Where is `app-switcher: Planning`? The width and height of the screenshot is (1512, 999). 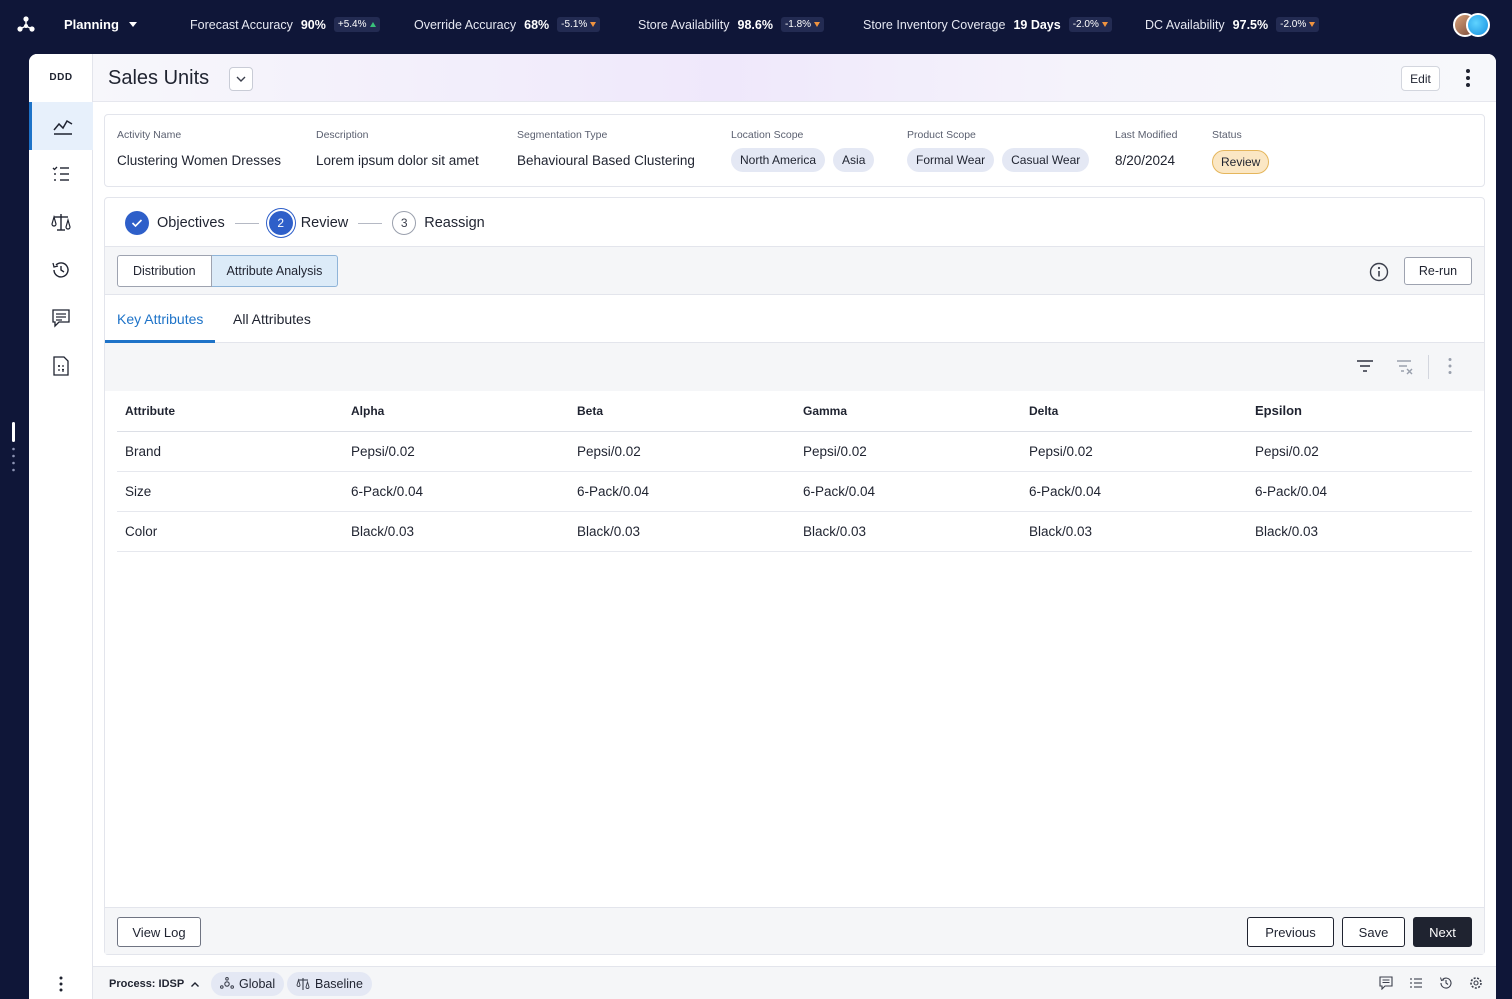 app-switcher: Planning is located at coordinates (100, 24).